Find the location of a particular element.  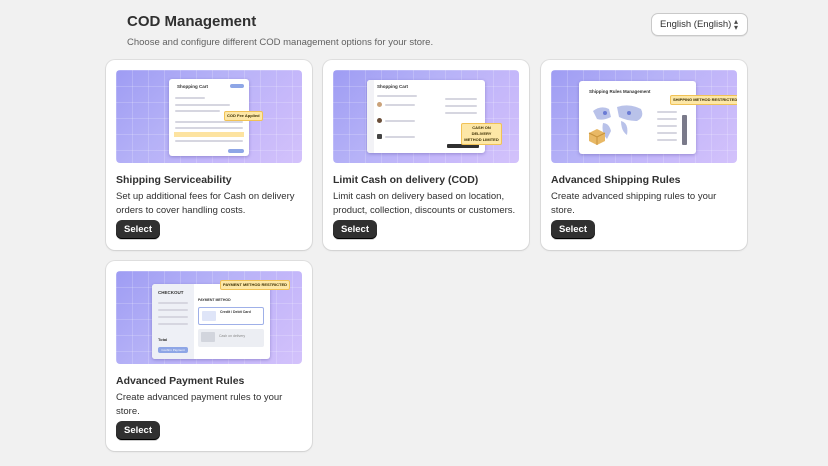

language-select-value: English (English) is located at coordinates (696, 24).